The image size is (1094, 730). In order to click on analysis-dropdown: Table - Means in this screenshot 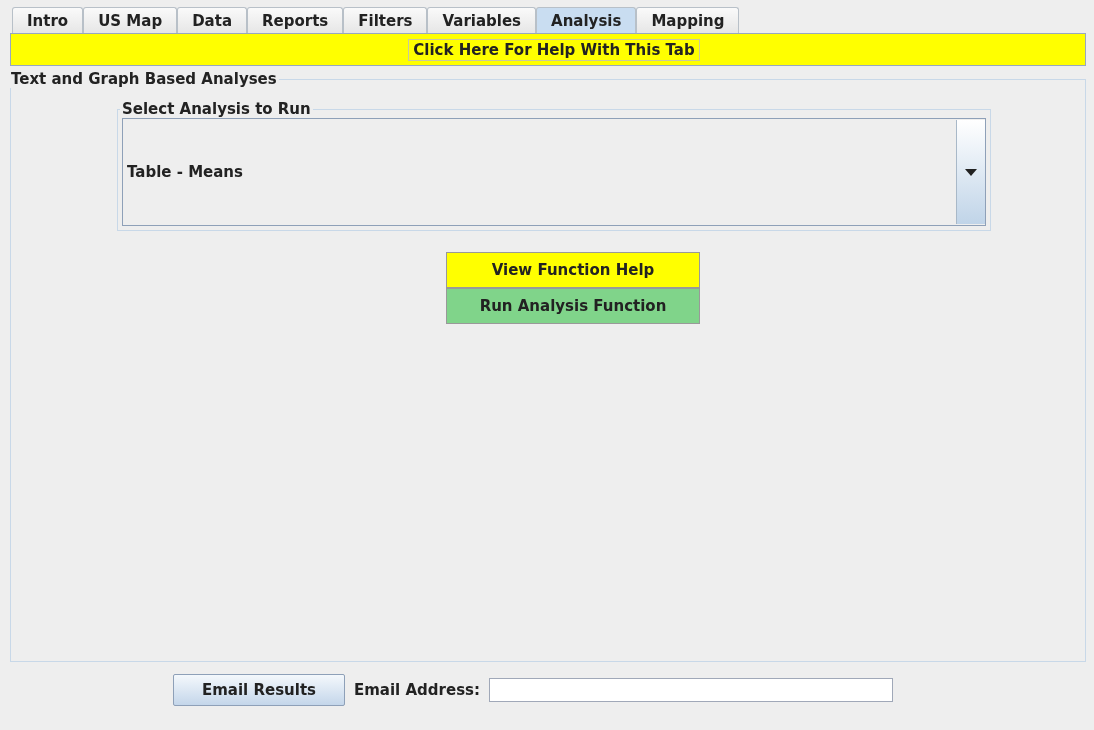, I will do `click(554, 172)`.